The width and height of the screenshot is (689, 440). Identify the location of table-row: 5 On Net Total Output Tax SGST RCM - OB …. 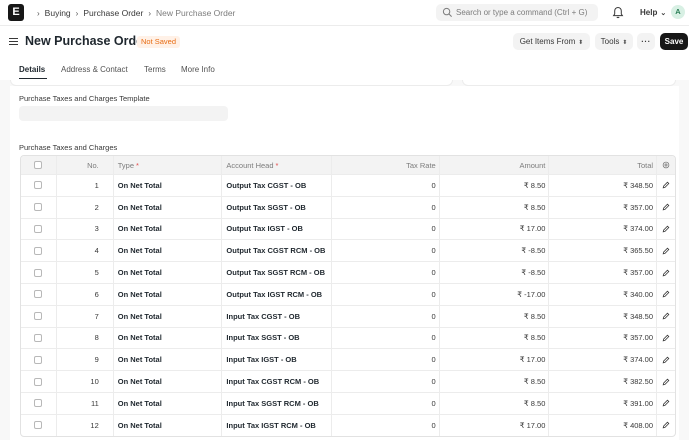
(348, 272).